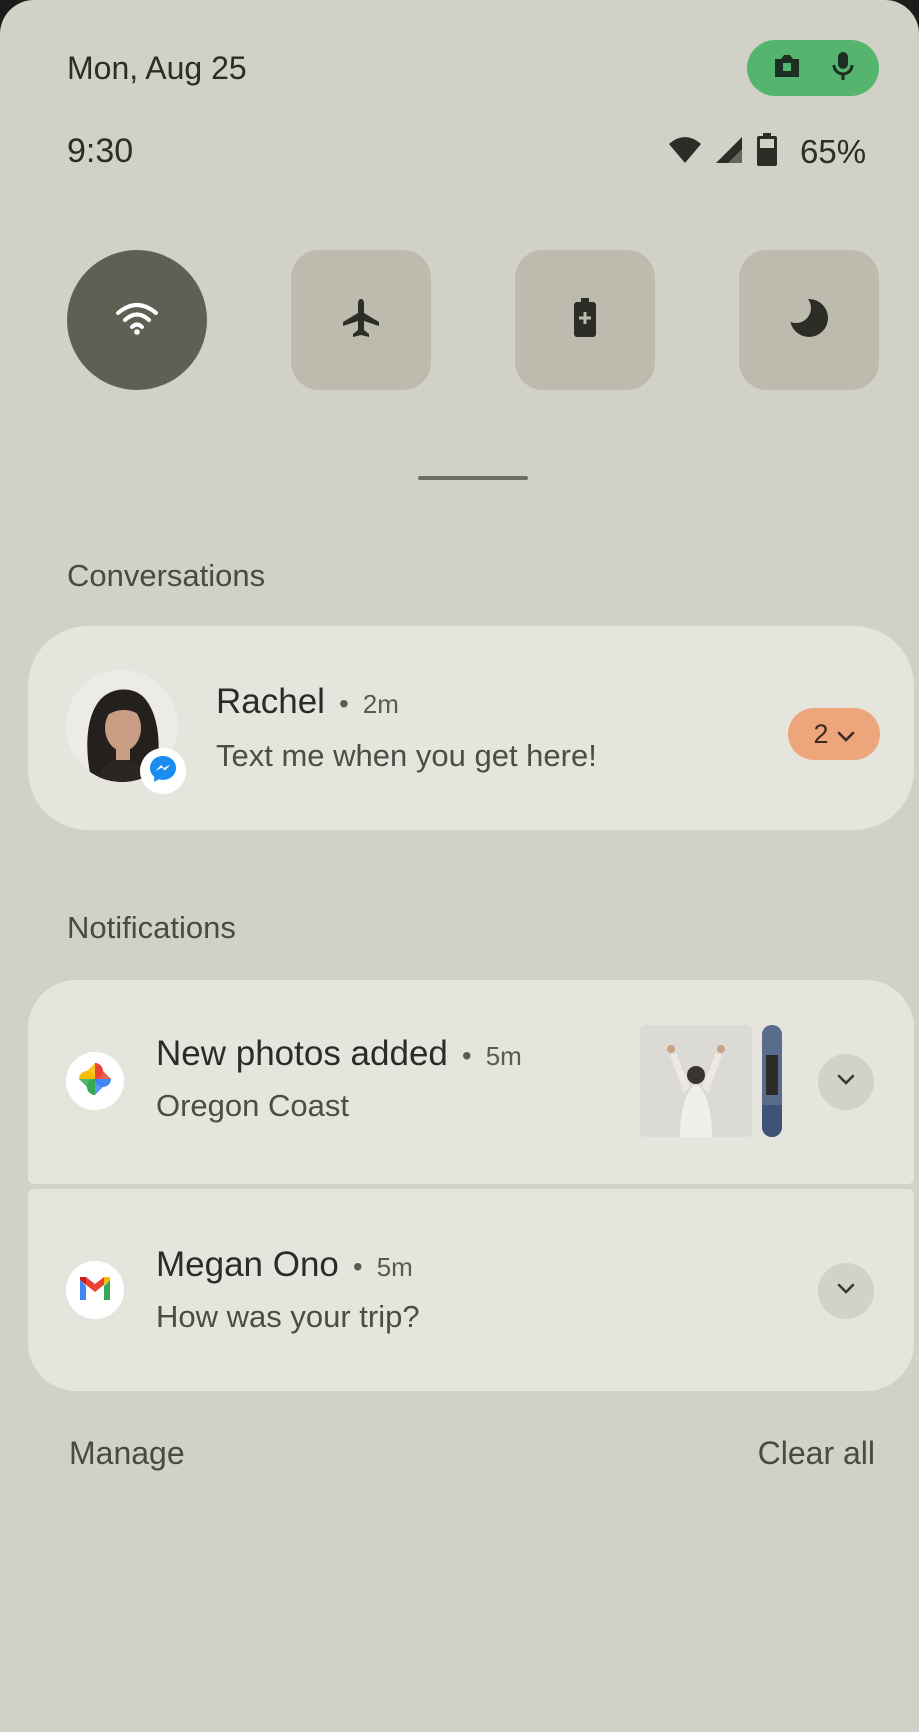 The image size is (919, 1732). Describe the element at coordinates (473, 478) in the screenshot. I see `drag-handle` at that location.